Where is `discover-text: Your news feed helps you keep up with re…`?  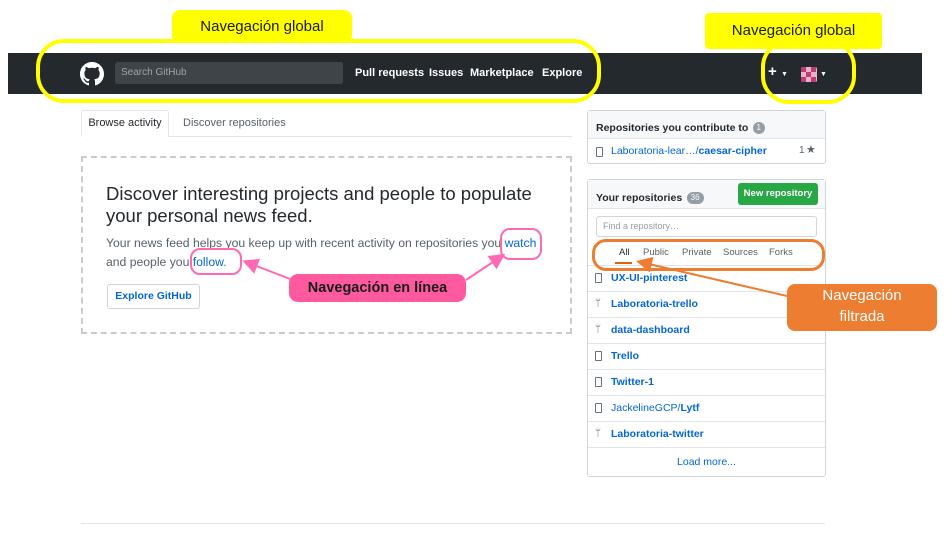 discover-text: Your news feed helps you keep up with re… is located at coordinates (331, 253).